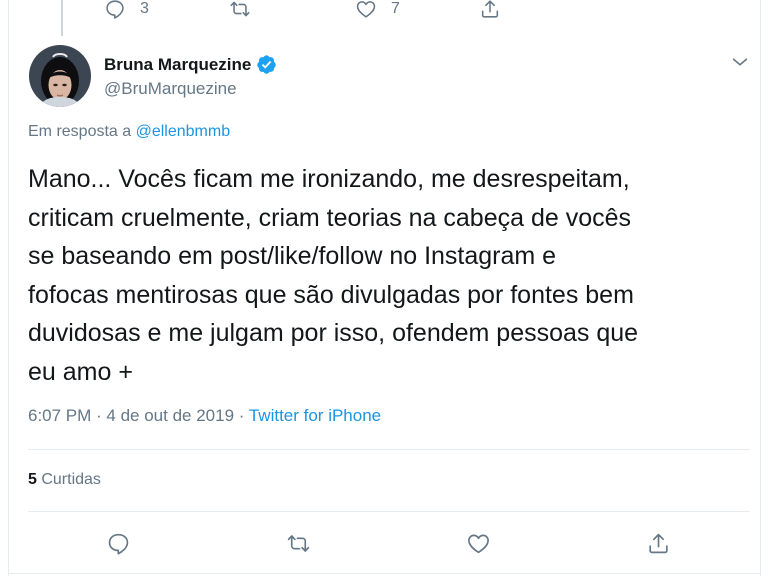 This screenshot has height=576, width=768. What do you see at coordinates (395, 8) in the screenshot?
I see `previous-like-count: 7` at bounding box center [395, 8].